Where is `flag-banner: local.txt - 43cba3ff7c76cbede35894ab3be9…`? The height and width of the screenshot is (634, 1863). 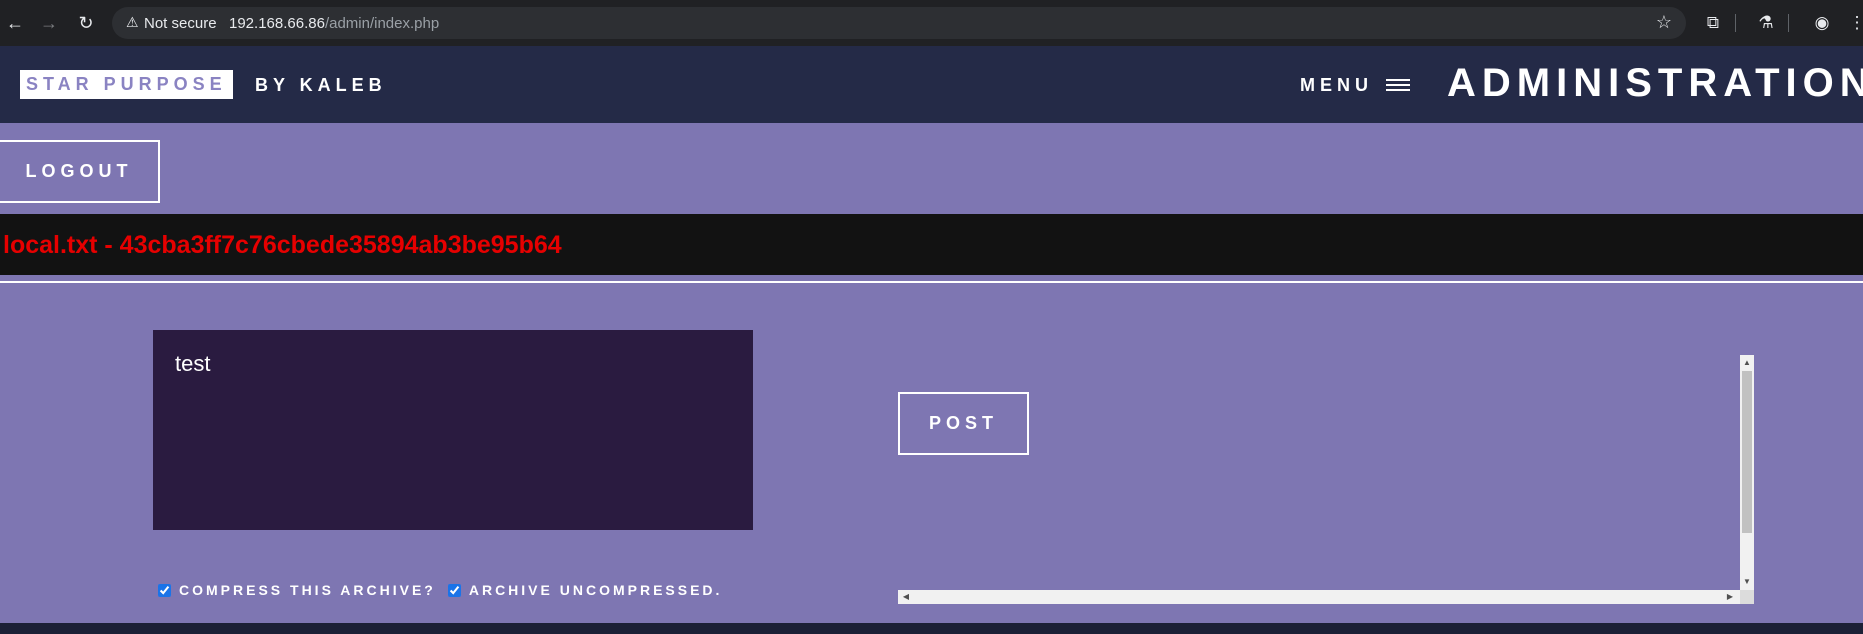
flag-banner: local.txt - 43cba3ff7c76cbede35894ab3be9… is located at coordinates (931, 244).